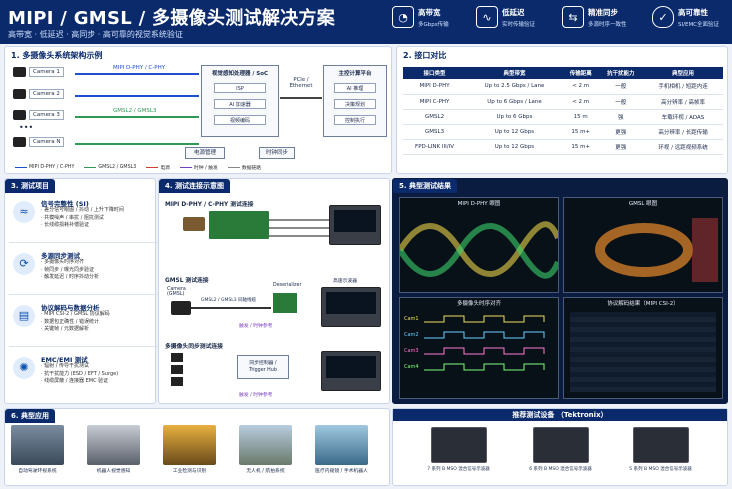  What do you see at coordinates (263, 367) in the screenshot?
I see `trigger-hub-box: 同步控制器 / Trigger Hub` at bounding box center [263, 367].